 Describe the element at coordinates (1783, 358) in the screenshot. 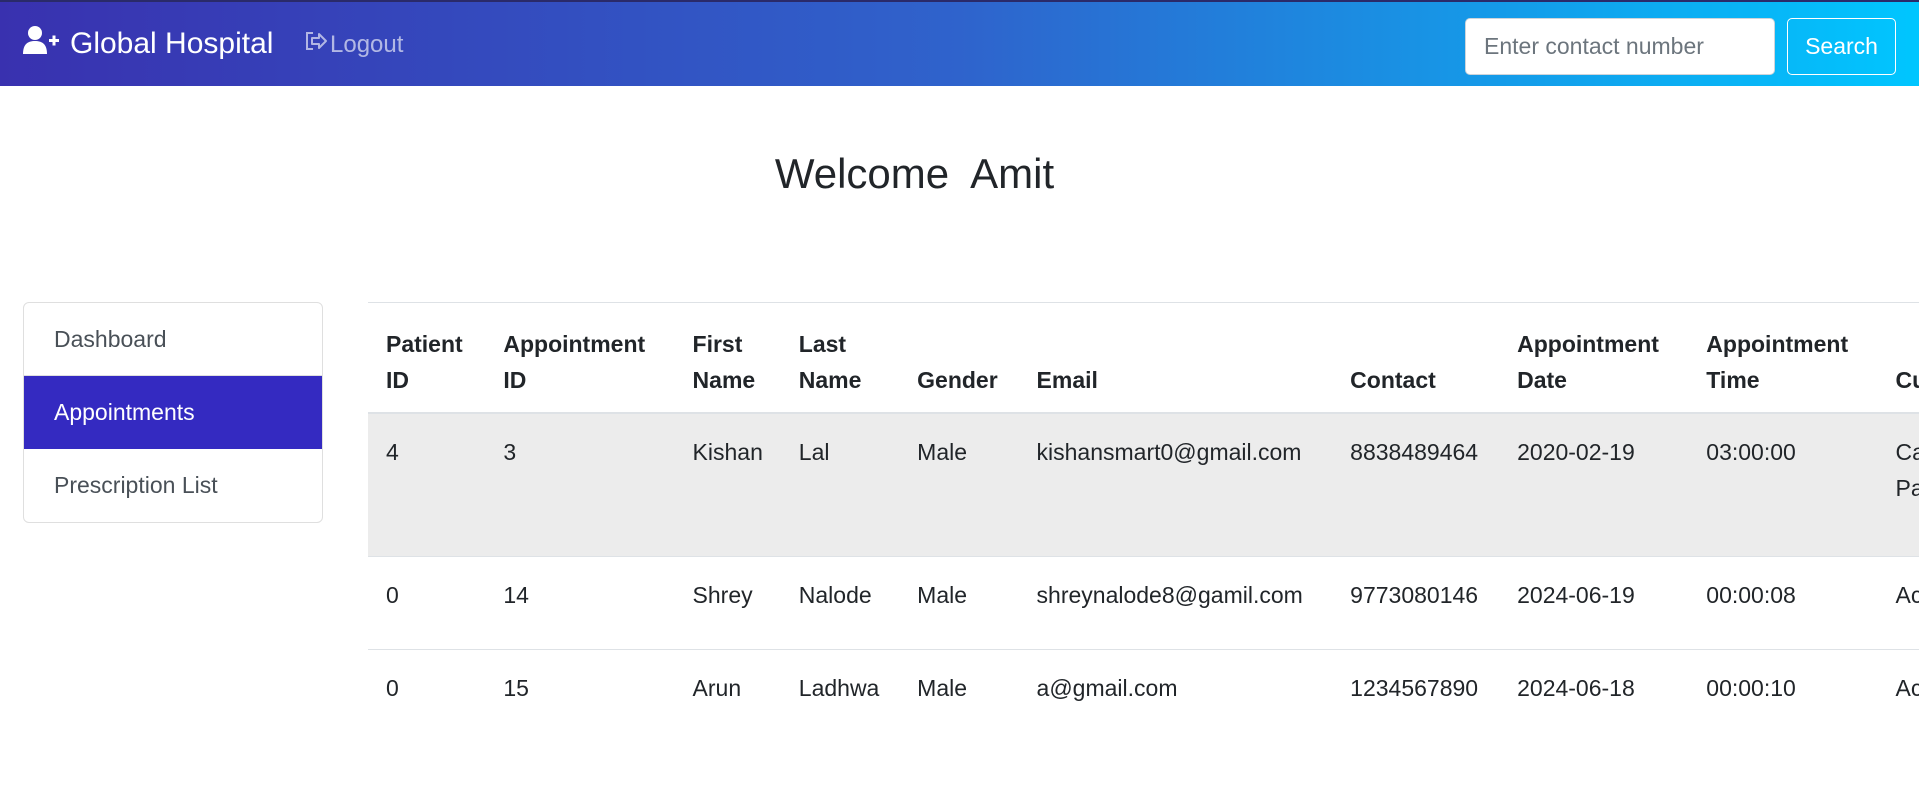

I see `column-header-appointment-time: Appointment Time` at that location.